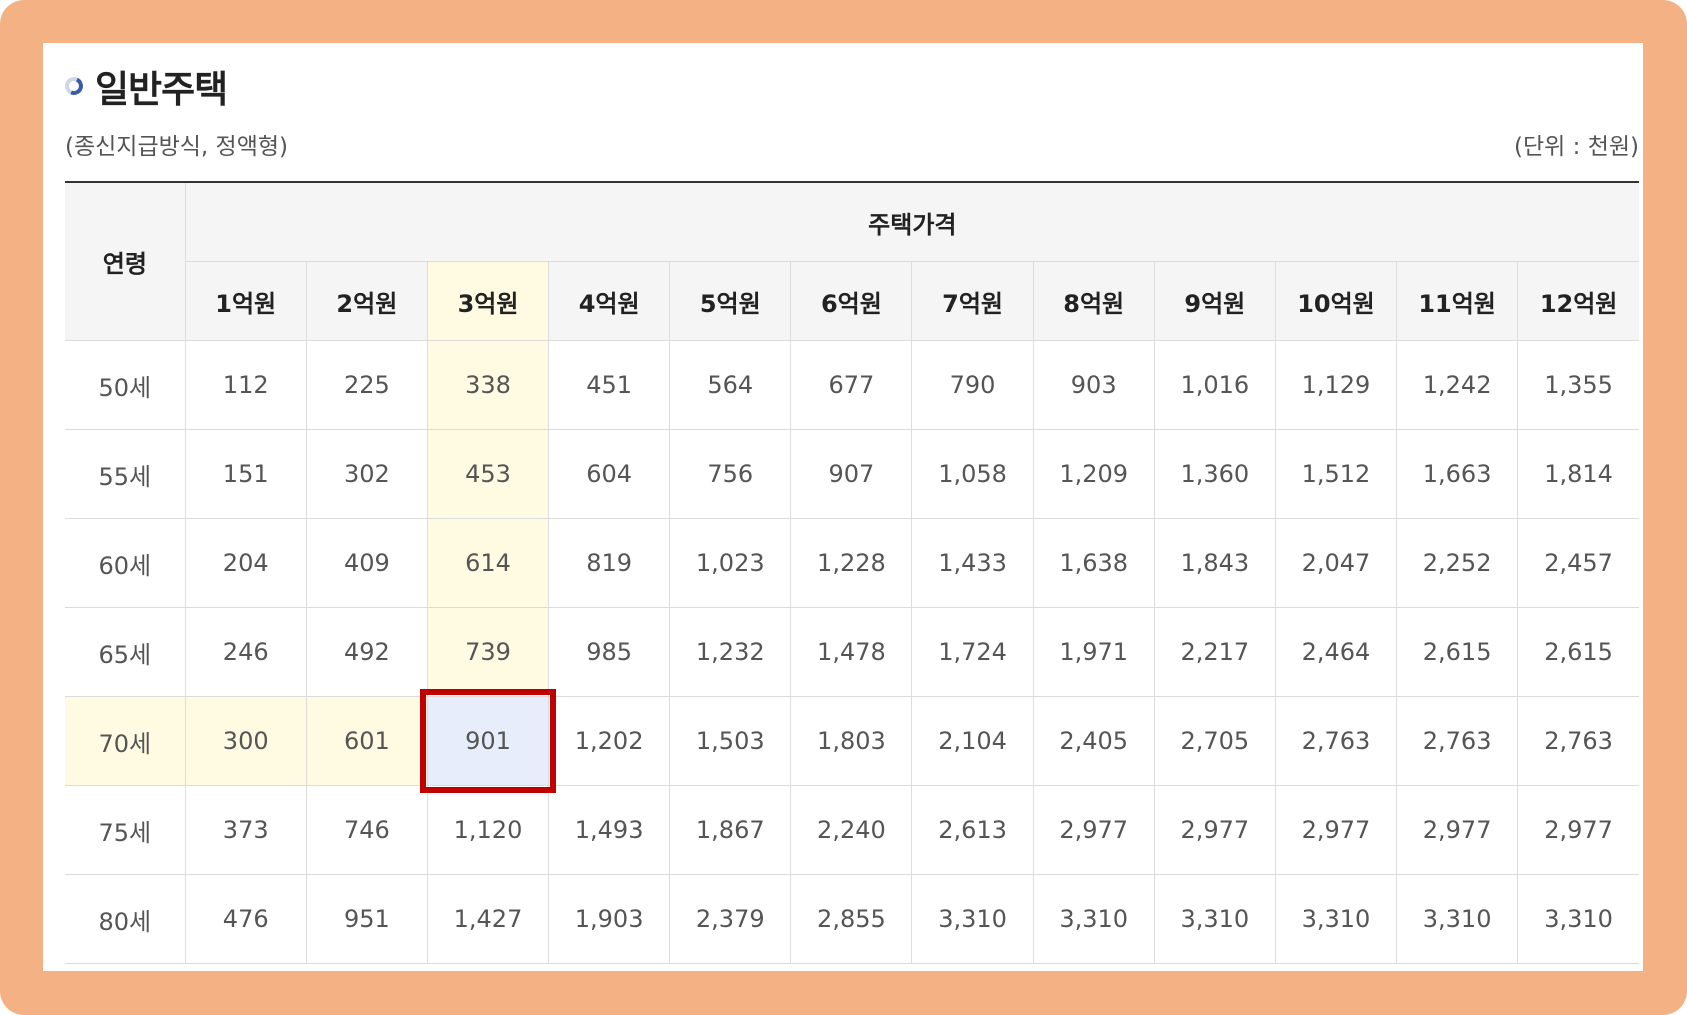 This screenshot has width=1687, height=1015. I want to click on value-cell: 204, so click(245, 563).